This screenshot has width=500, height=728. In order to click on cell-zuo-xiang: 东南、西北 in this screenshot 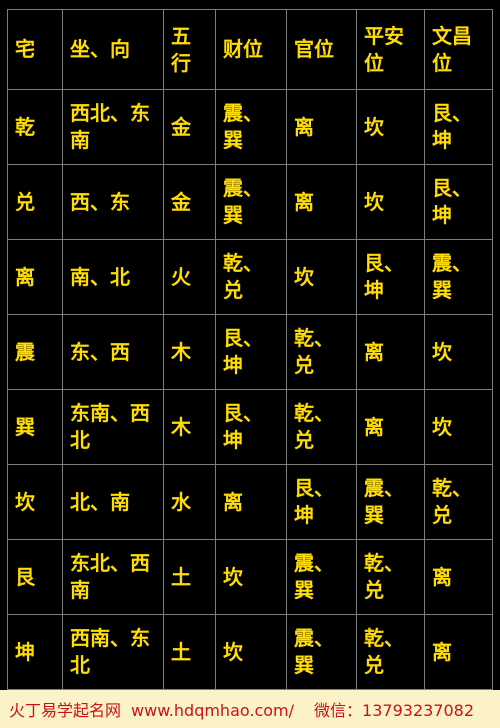, I will do `click(113, 427)`.